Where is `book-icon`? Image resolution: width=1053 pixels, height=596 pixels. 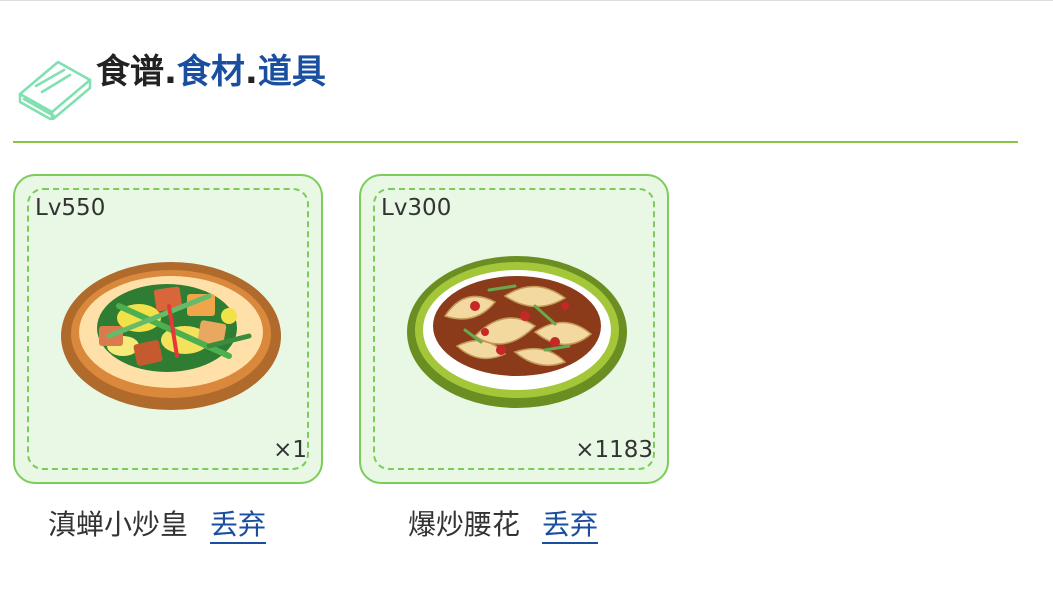
book-icon is located at coordinates (55, 90).